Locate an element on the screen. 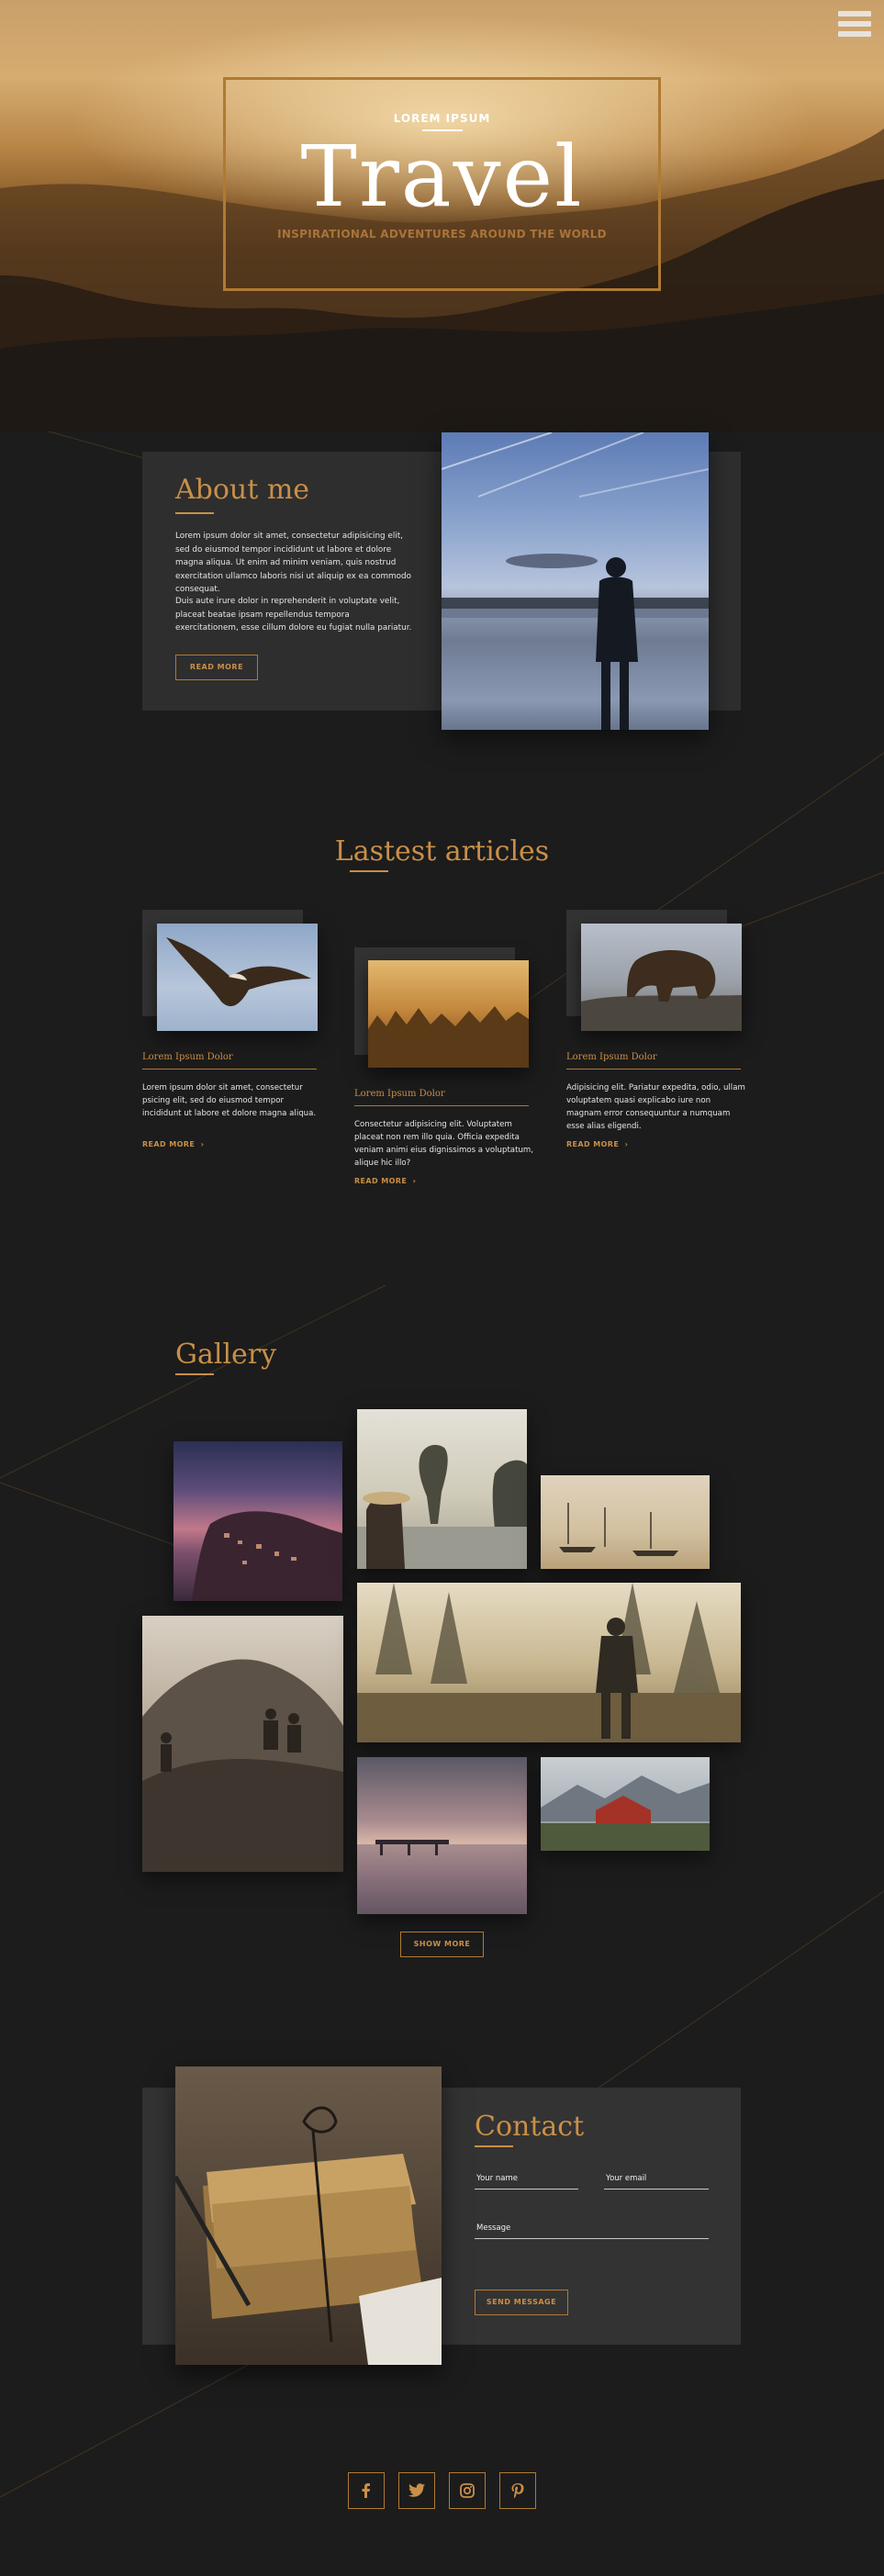  article-image-bear is located at coordinates (661, 977).